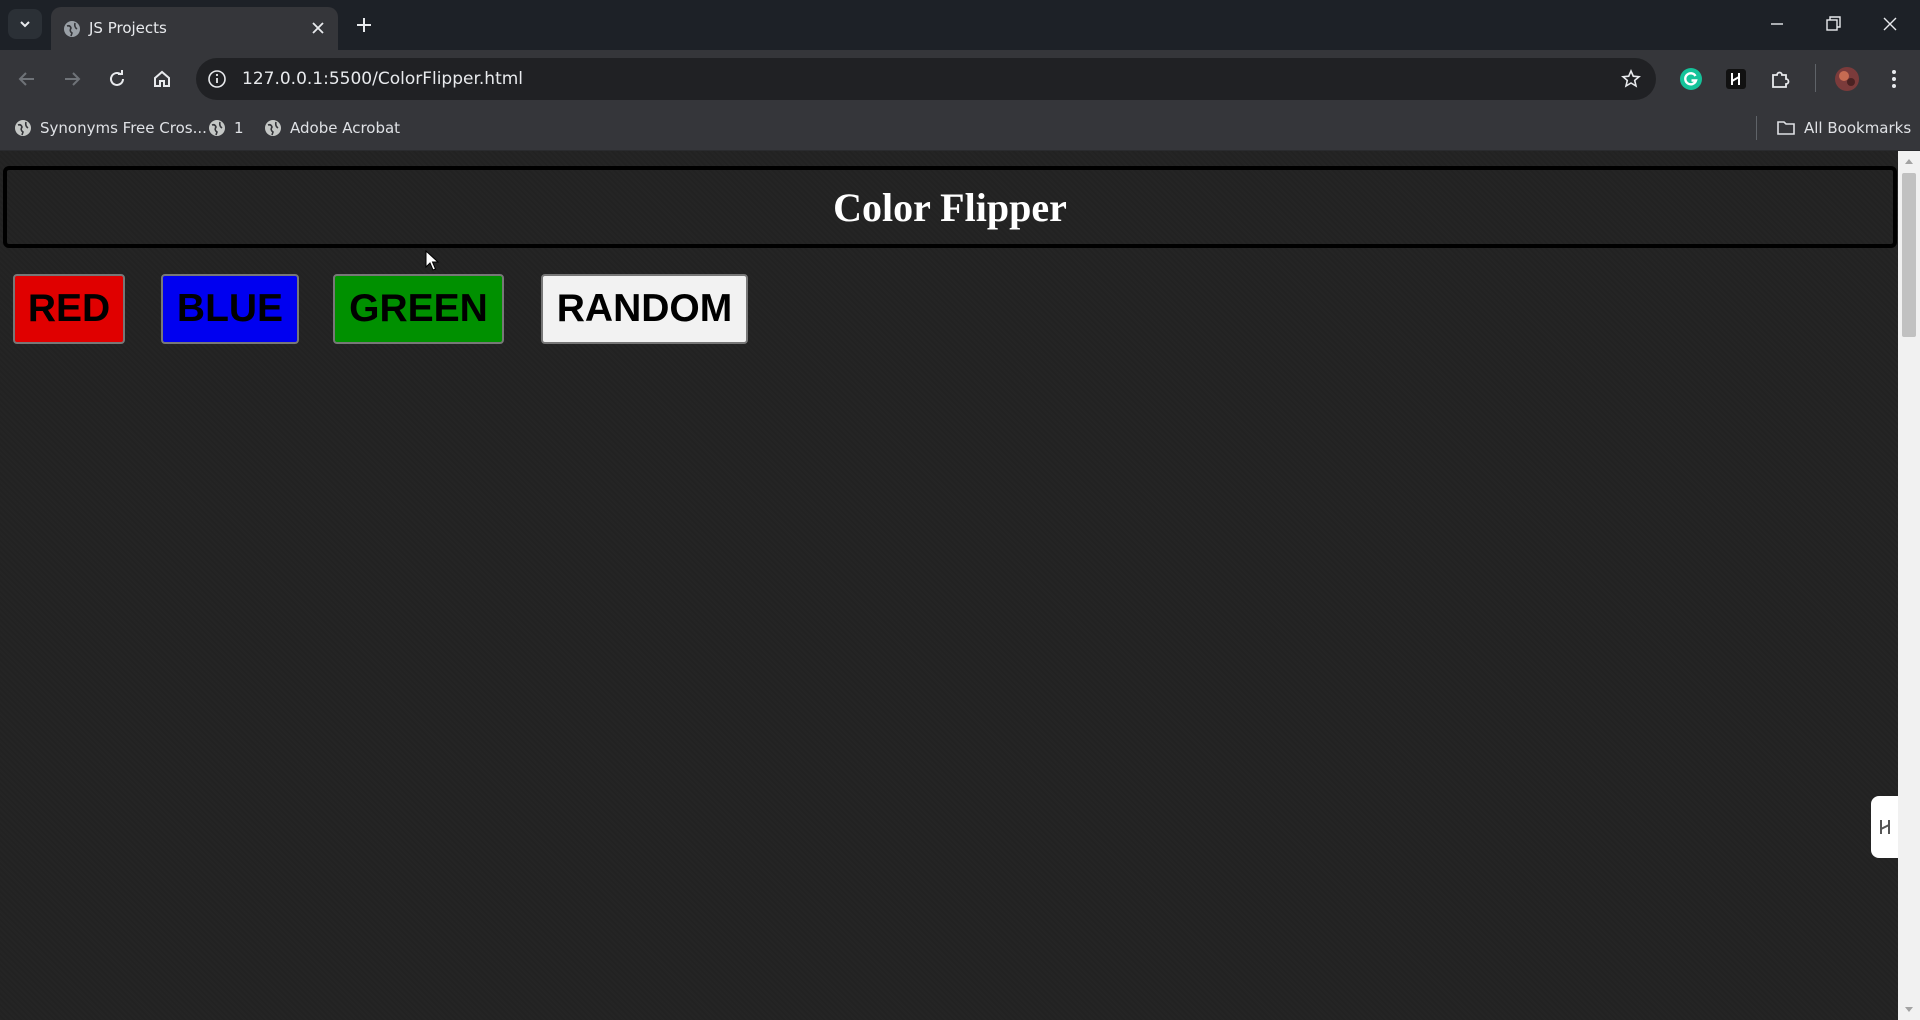  What do you see at coordinates (1909, 255) in the screenshot?
I see `scrollbar-thumb` at bounding box center [1909, 255].